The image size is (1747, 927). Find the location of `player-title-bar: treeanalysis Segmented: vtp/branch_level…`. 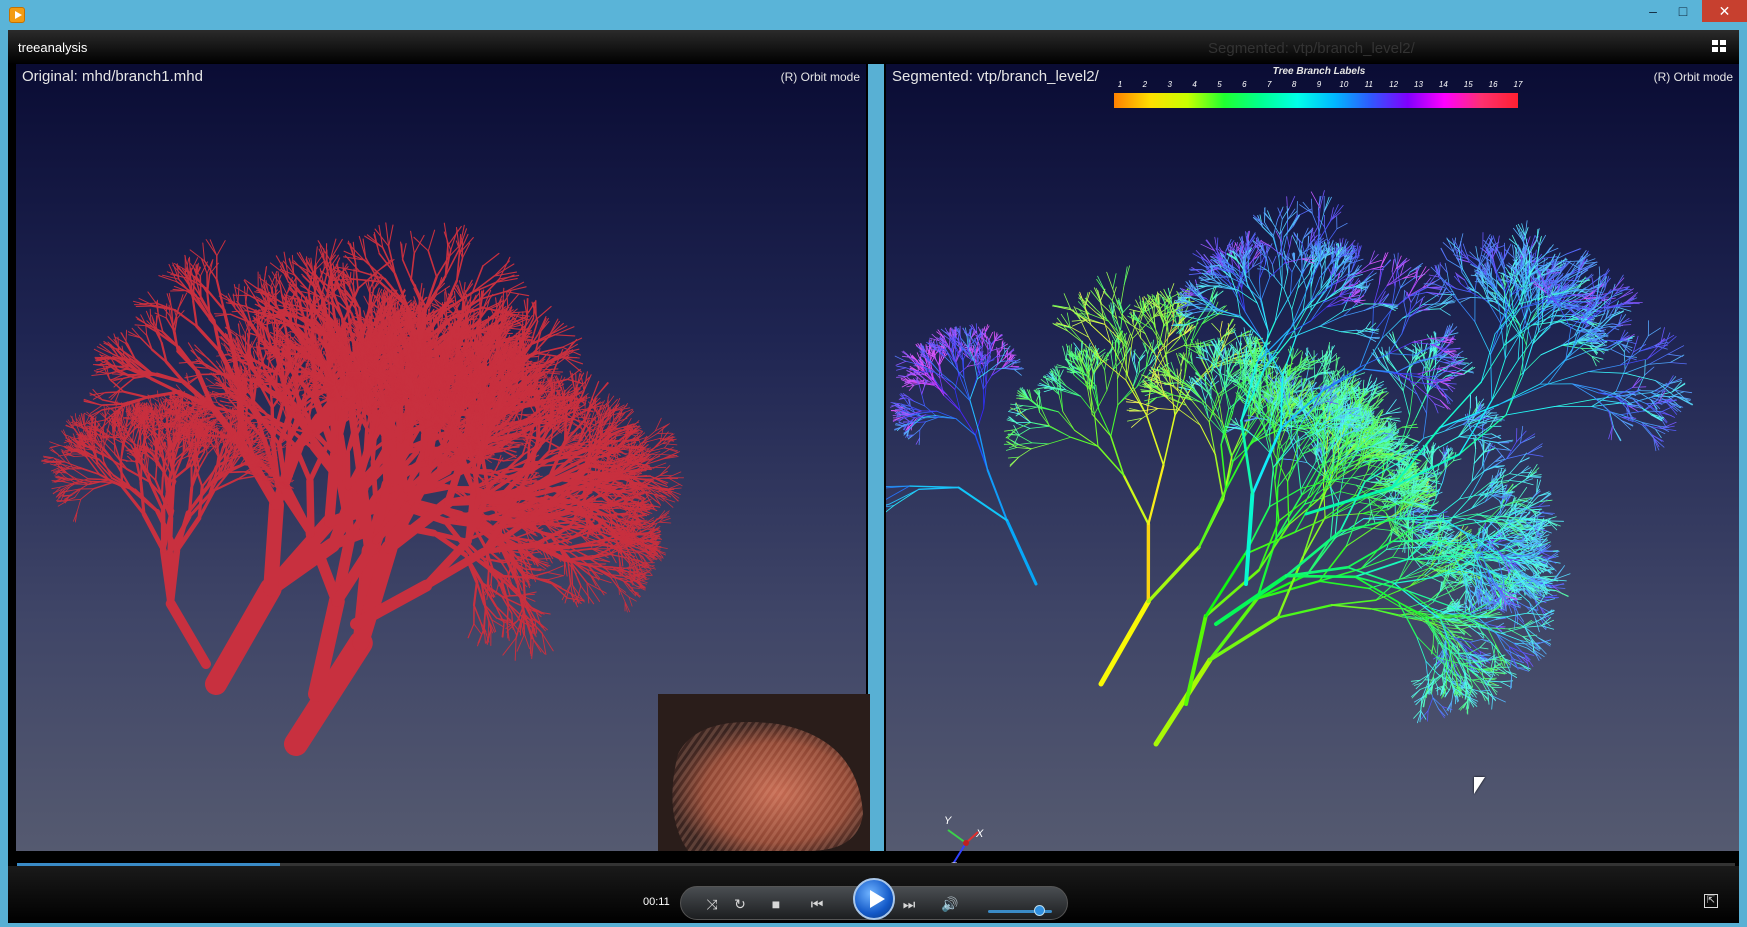

player-title-bar: treeanalysis Segmented: vtp/branch_level… is located at coordinates (873, 47).